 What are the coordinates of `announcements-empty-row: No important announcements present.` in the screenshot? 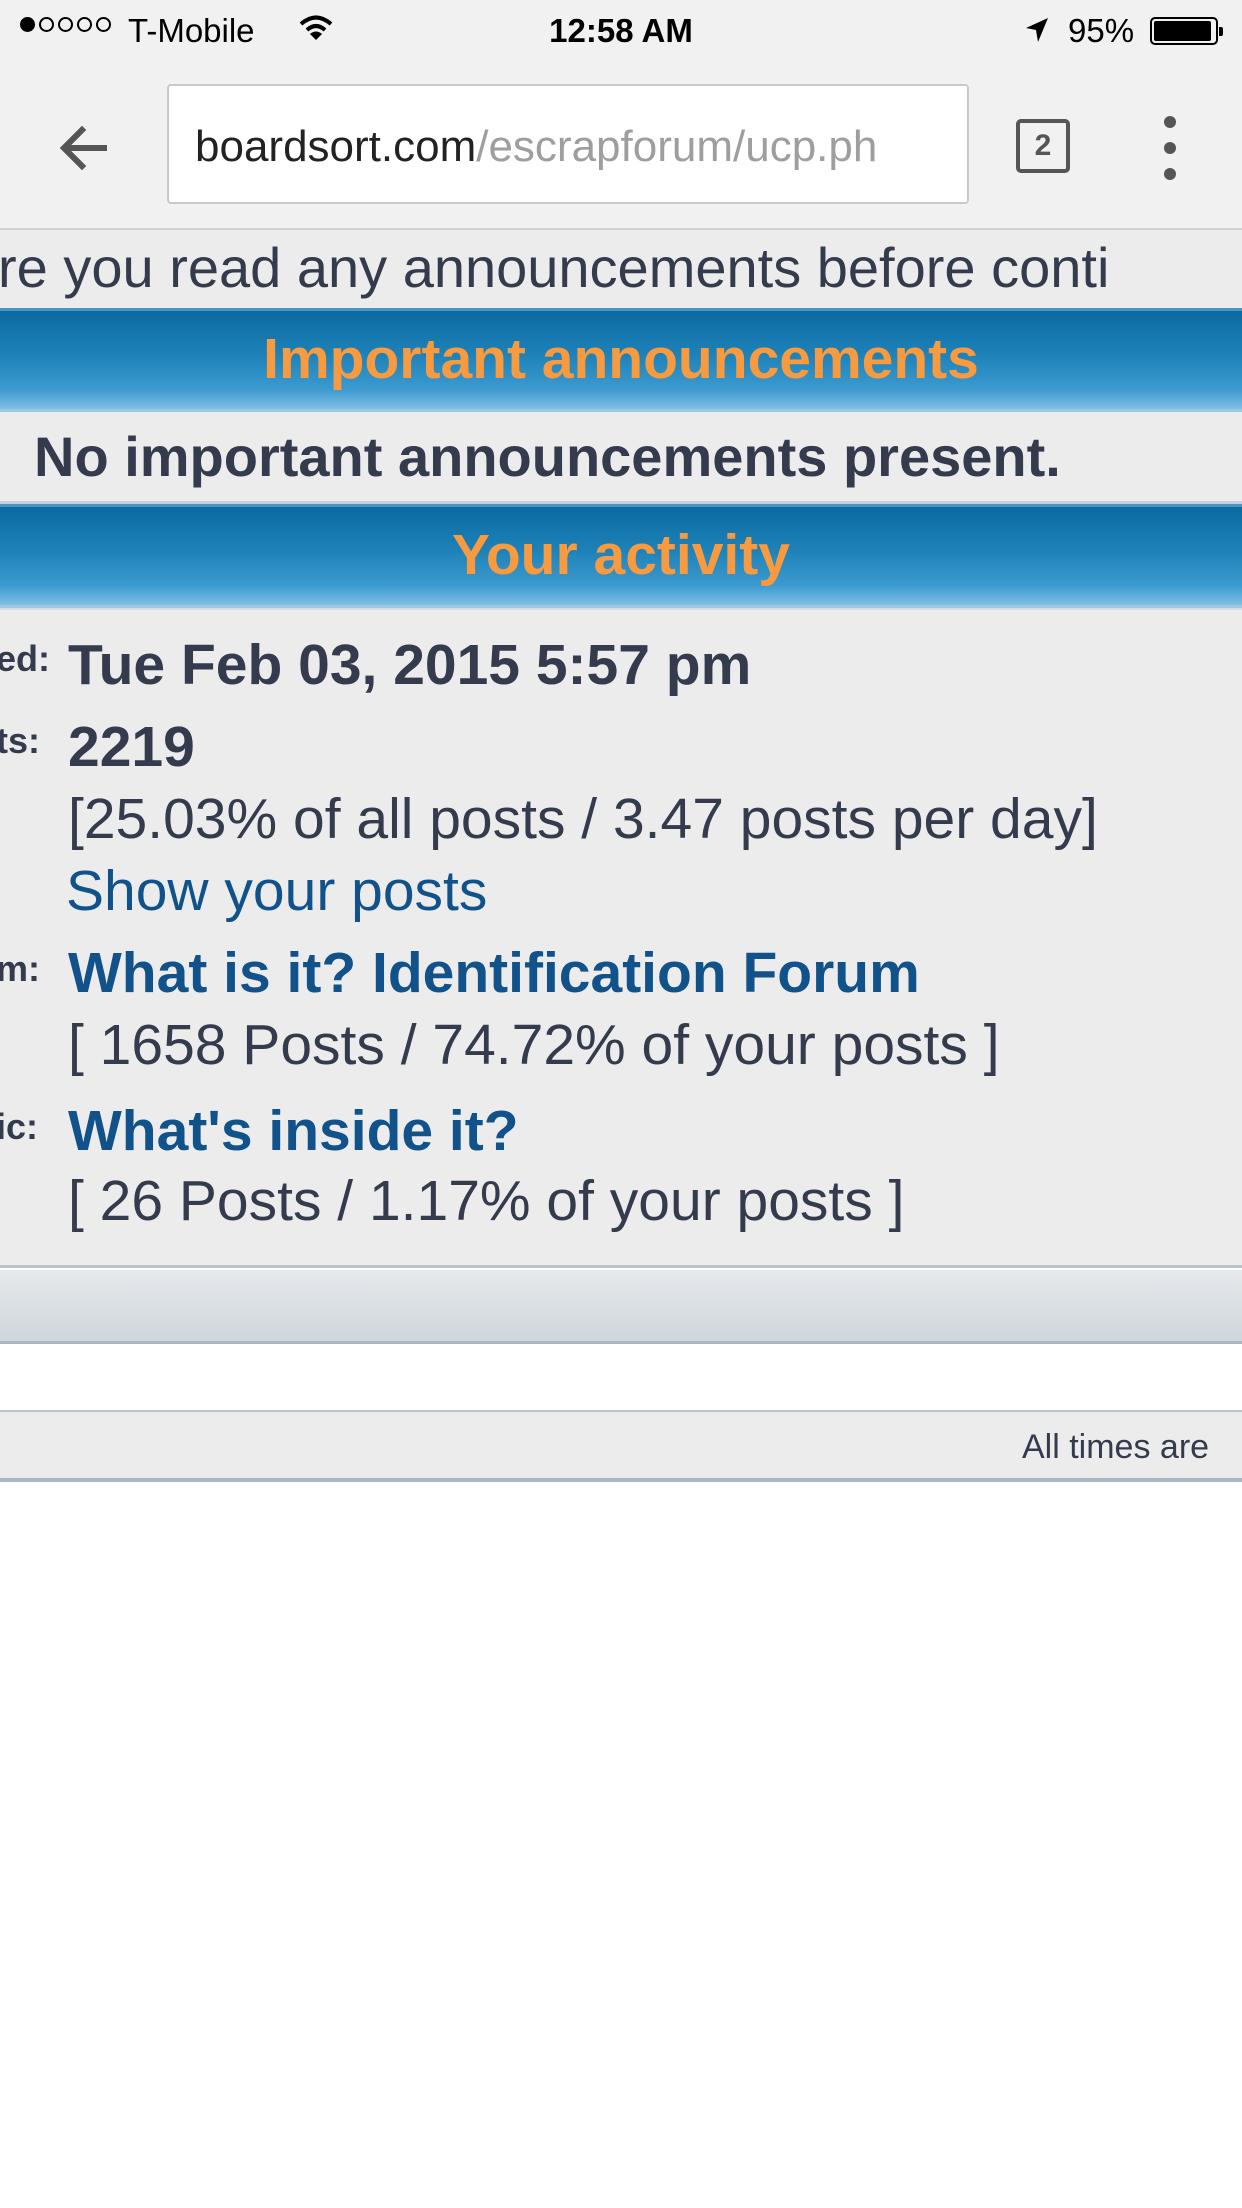 It's located at (621, 458).